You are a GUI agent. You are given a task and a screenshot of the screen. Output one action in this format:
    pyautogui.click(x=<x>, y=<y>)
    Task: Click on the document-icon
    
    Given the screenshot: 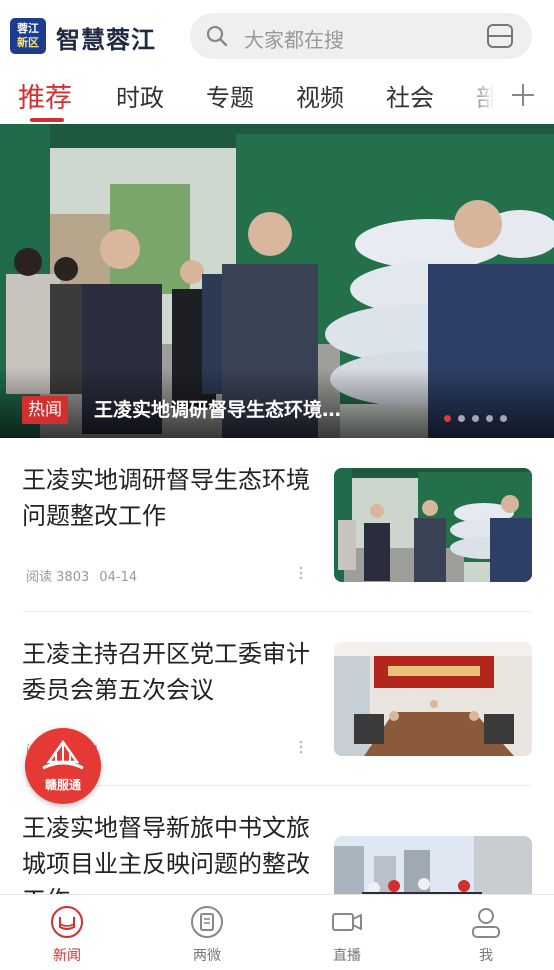 What is the action you would take?
    pyautogui.click(x=207, y=922)
    